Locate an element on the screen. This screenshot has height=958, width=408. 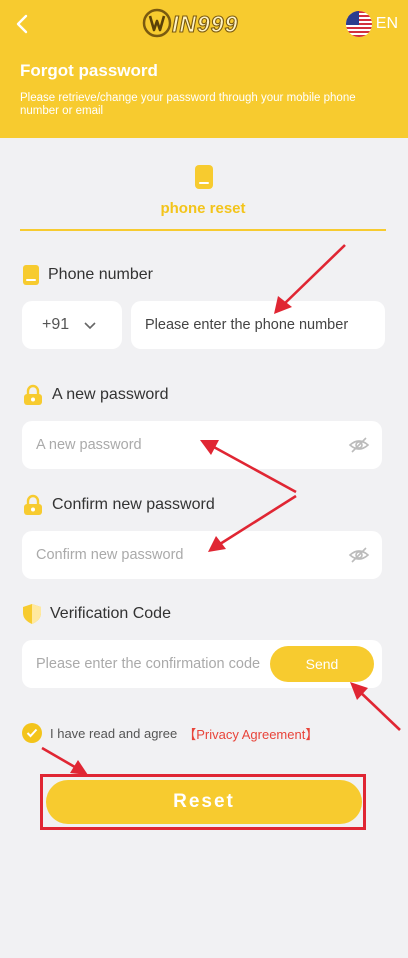
us-flag-icon is located at coordinates (358, 24).